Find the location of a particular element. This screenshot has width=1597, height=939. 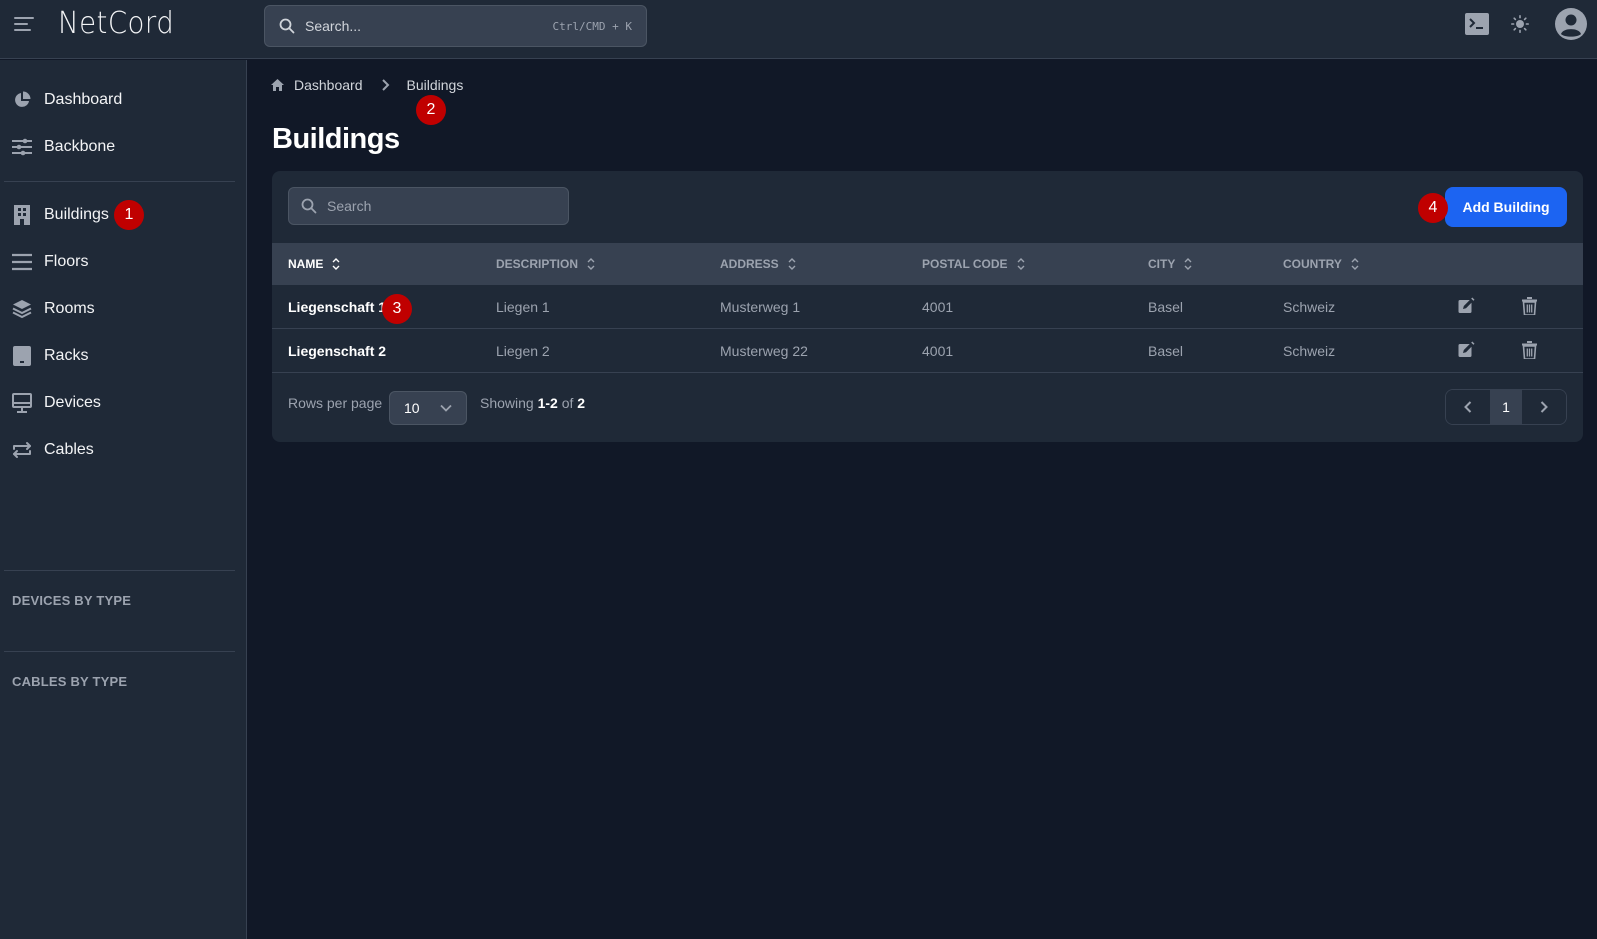

chevron-down-icon is located at coordinates (446, 408).